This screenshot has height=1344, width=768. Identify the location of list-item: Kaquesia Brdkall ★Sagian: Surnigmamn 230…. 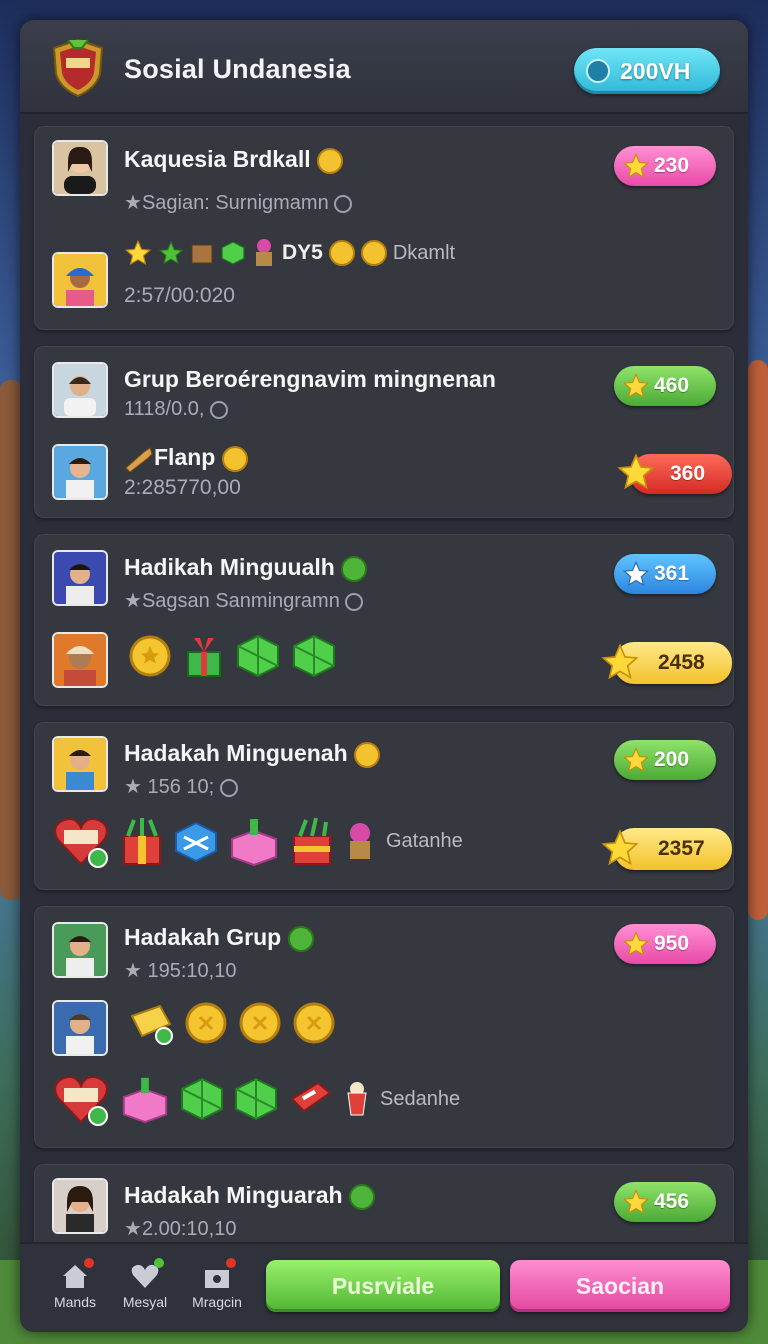
(384, 228).